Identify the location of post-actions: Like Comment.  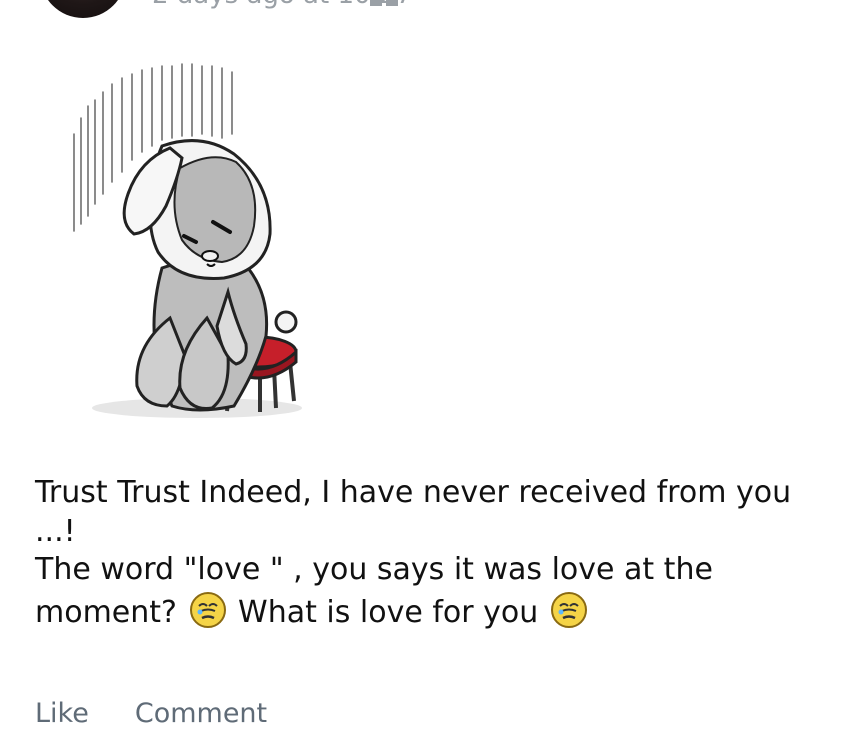
(151, 713).